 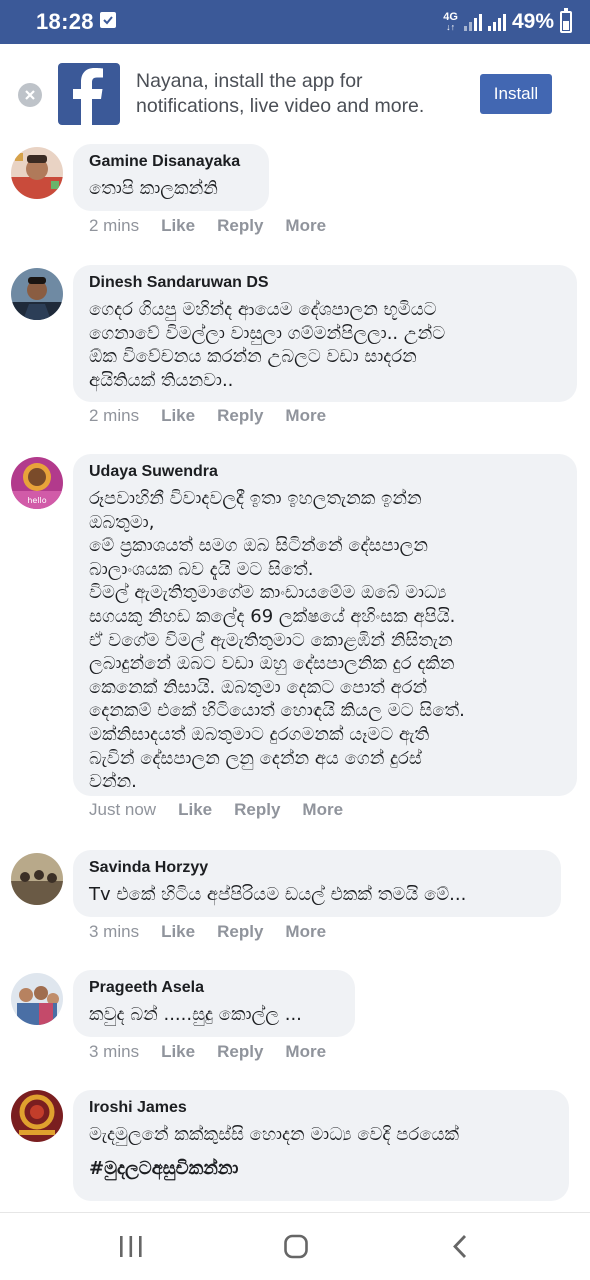 I want to click on comment-author: Prageeth Asela, so click(x=214, y=988).